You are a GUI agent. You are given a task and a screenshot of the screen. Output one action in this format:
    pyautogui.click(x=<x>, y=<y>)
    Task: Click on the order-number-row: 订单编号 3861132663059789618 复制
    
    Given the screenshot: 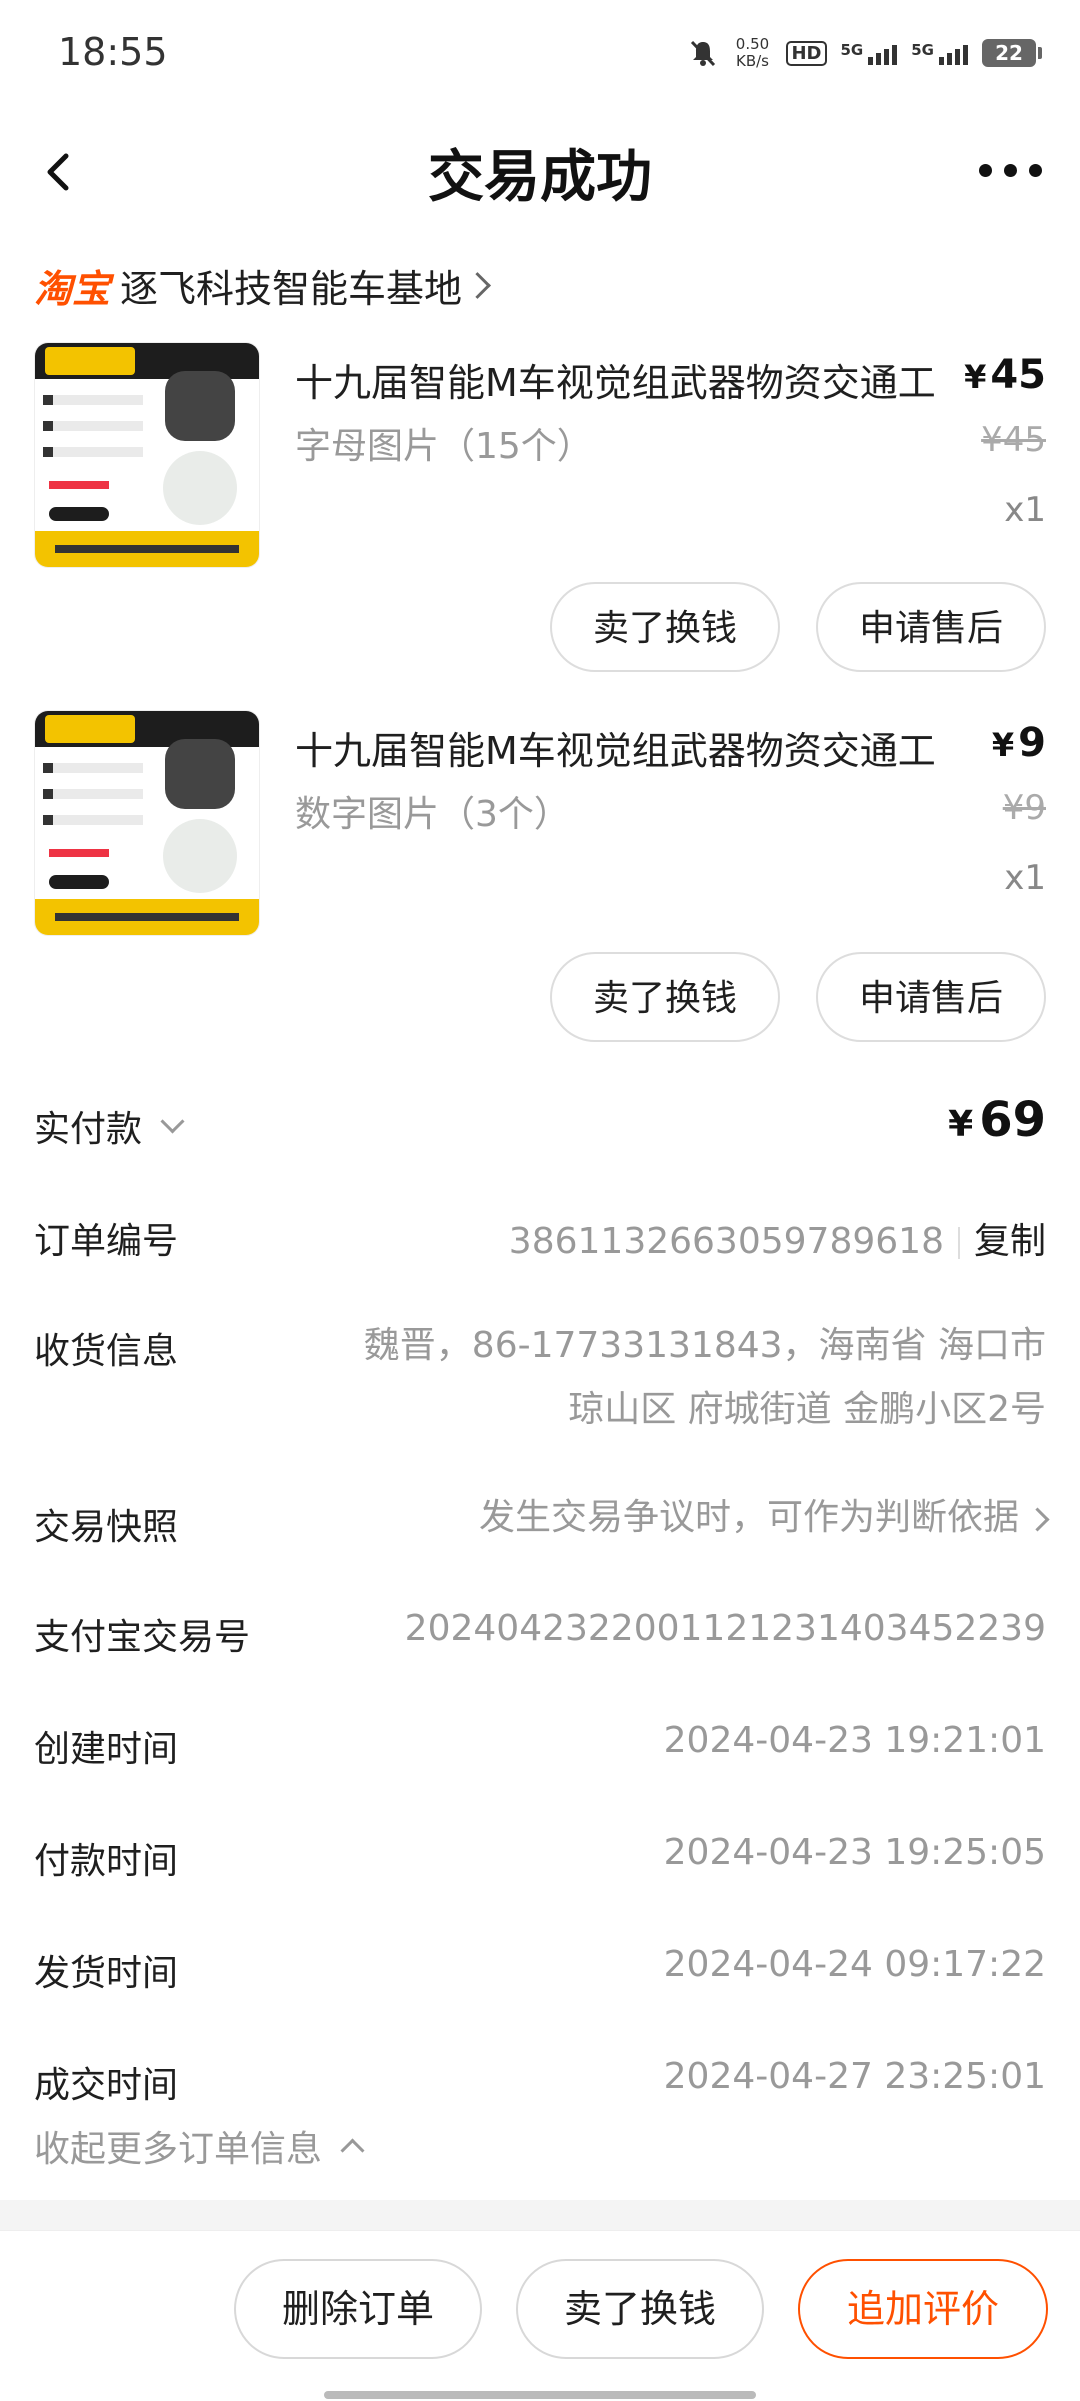 What is the action you would take?
    pyautogui.click(x=540, y=1237)
    